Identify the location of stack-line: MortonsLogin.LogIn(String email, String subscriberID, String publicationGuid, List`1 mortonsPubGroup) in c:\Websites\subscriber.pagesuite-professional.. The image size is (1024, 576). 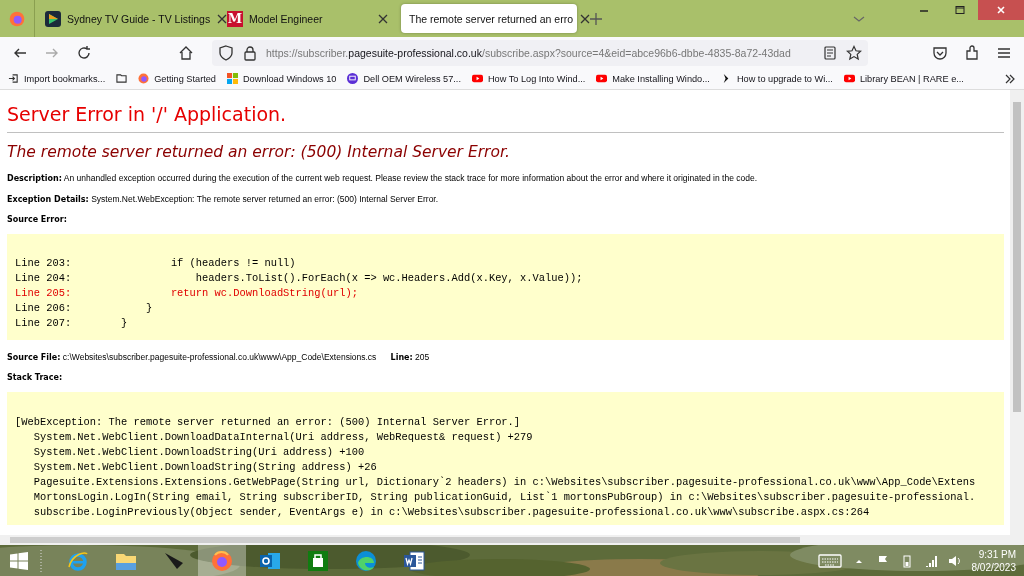
(504, 497).